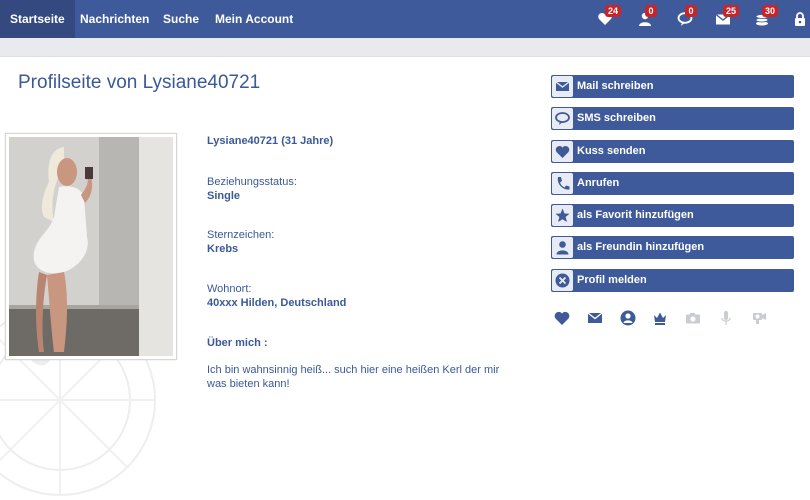 The height and width of the screenshot is (500, 810). What do you see at coordinates (673, 318) in the screenshot?
I see `profile-feature-icons` at bounding box center [673, 318].